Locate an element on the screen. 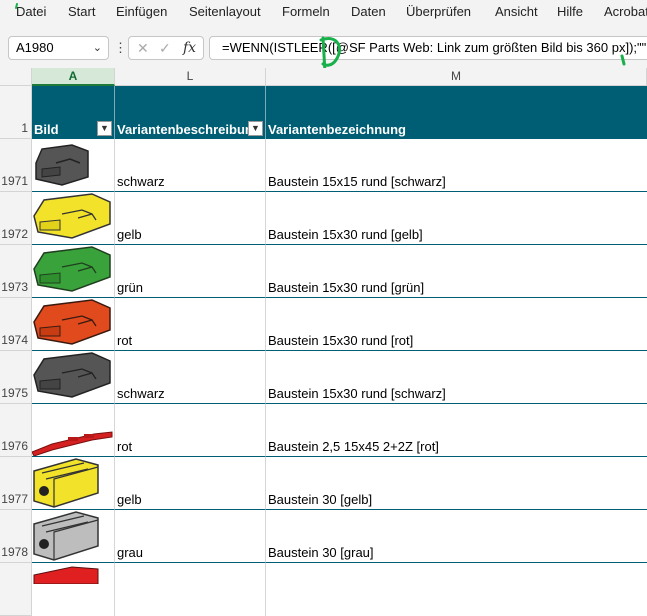  row-header is located at coordinates (16, 589).